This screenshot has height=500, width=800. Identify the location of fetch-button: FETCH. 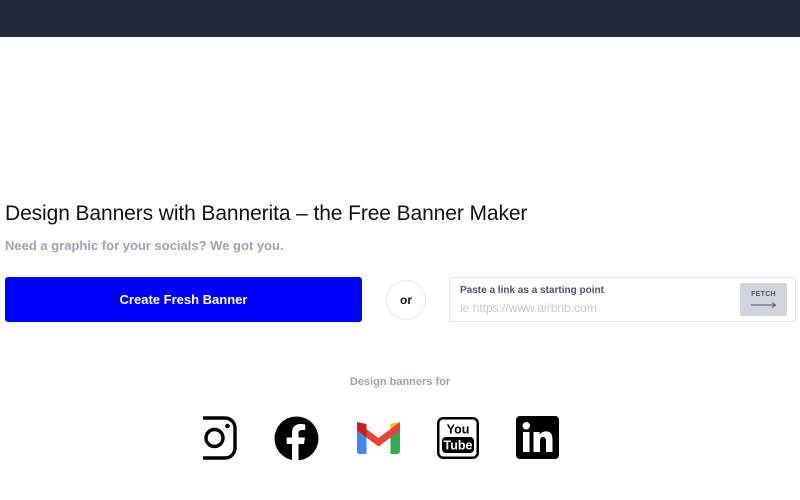
(763, 299).